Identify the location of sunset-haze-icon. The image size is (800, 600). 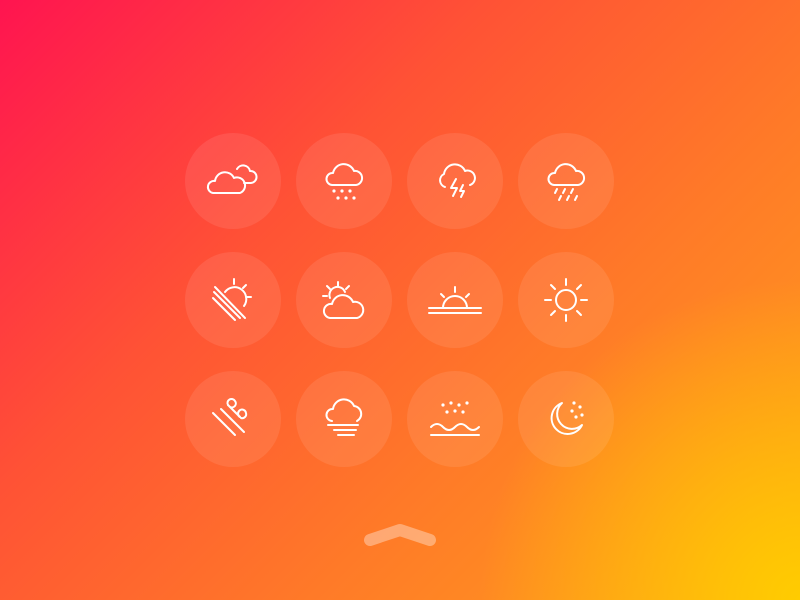
(232, 299).